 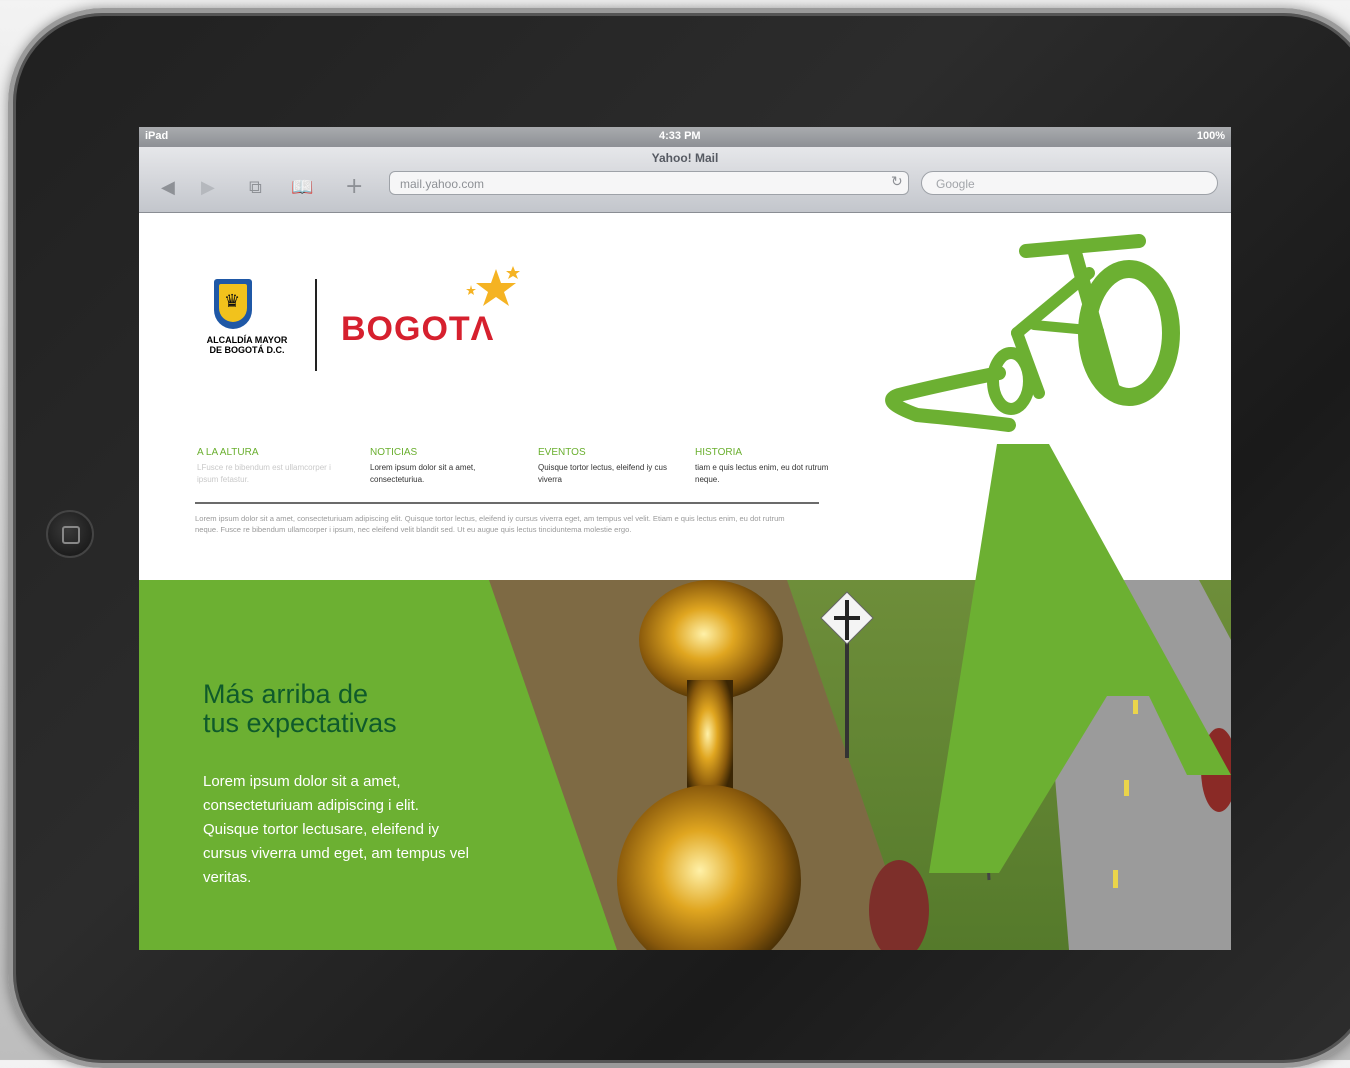 I want to click on status-bar: iPad 4:33 PM 100%, so click(x=685, y=137).